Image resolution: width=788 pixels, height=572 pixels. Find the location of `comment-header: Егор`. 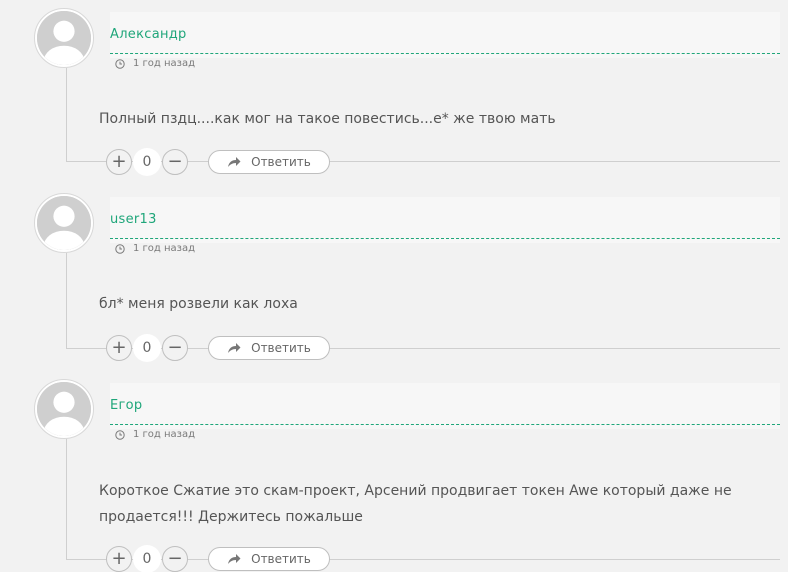

comment-header: Егор is located at coordinates (445, 406).